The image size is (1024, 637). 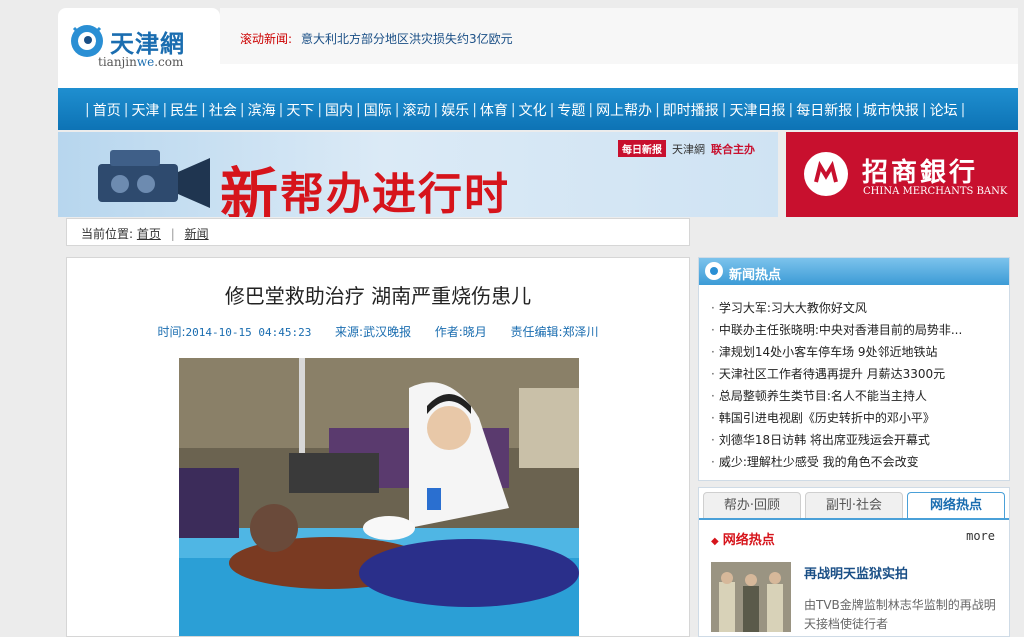 I want to click on cmb-name-cn: 招商銀行, so click(x=920, y=173).